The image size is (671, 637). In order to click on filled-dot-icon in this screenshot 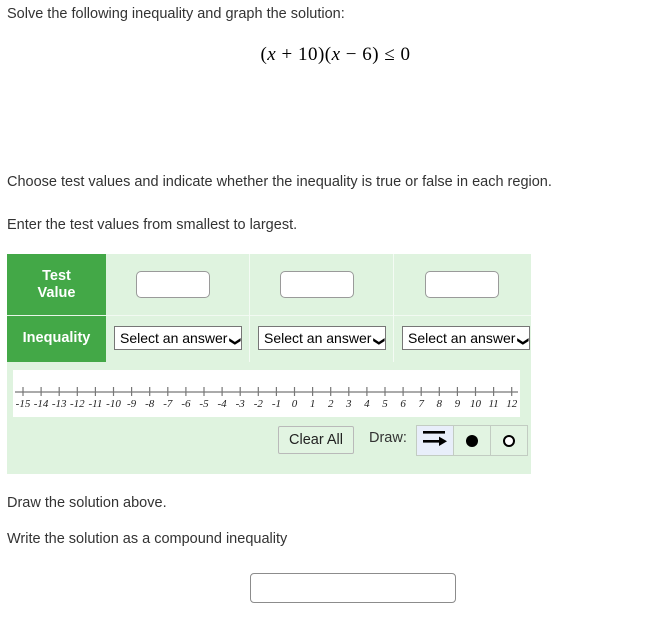, I will do `click(472, 440)`.